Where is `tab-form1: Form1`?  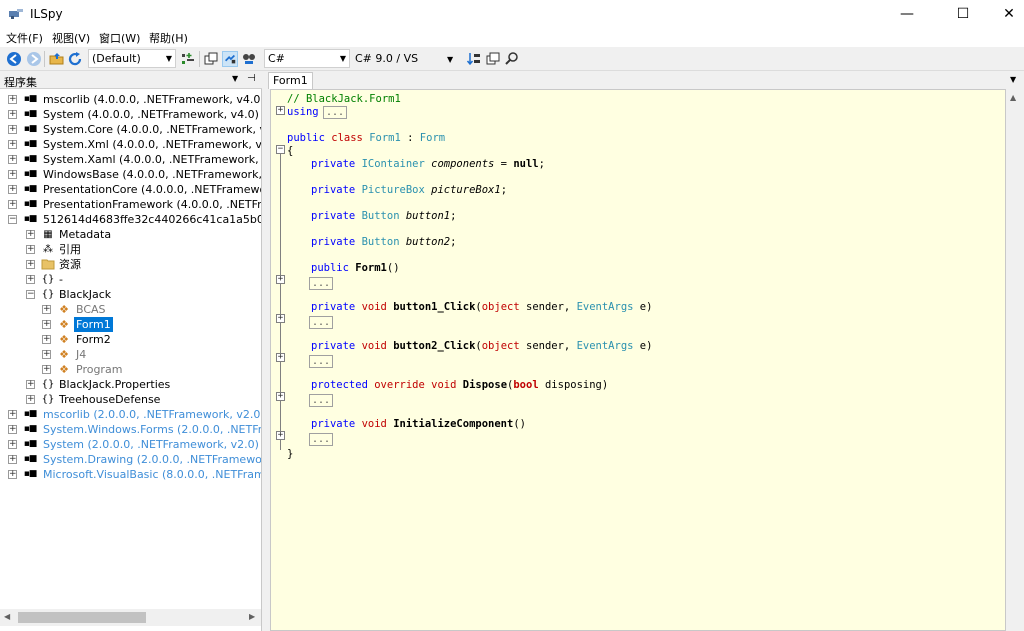 tab-form1: Form1 is located at coordinates (290, 80).